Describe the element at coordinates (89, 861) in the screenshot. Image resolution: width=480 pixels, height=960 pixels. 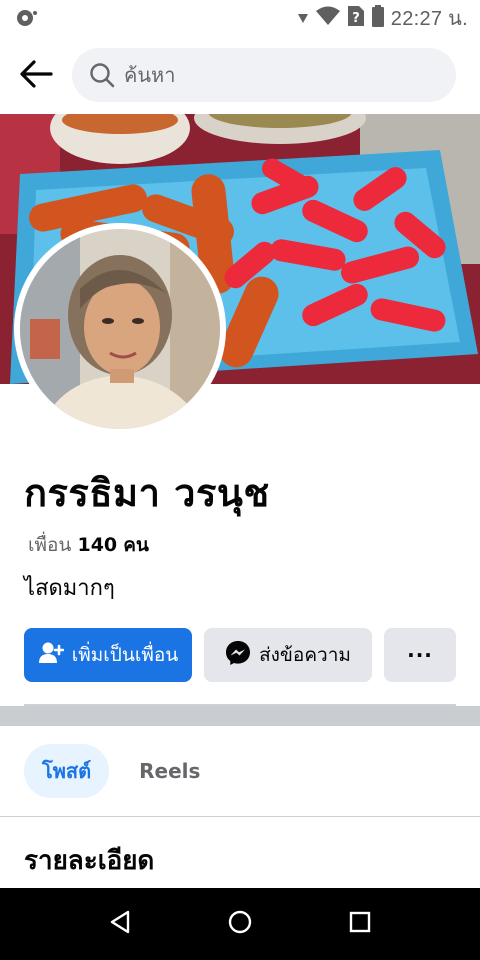
I see `details-heading: รายละเอียด` at that location.